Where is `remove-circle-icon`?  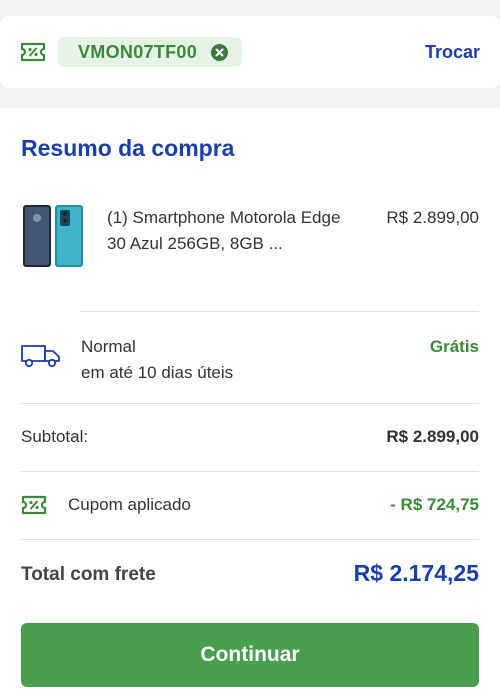
remove-circle-icon is located at coordinates (219, 52).